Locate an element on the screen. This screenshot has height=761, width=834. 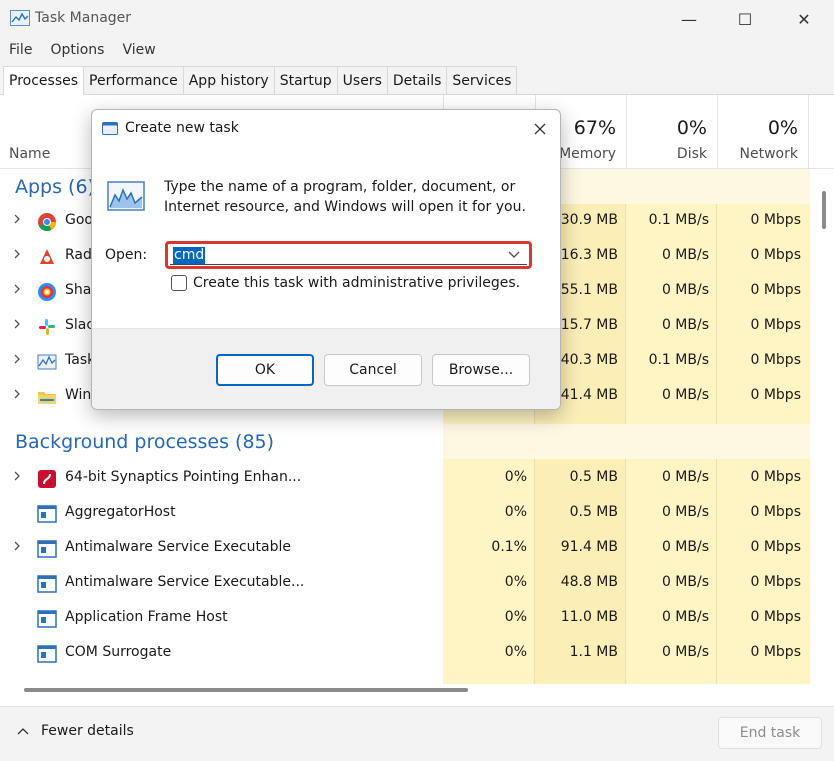
process-name: COM Surrogate is located at coordinates (118, 652).